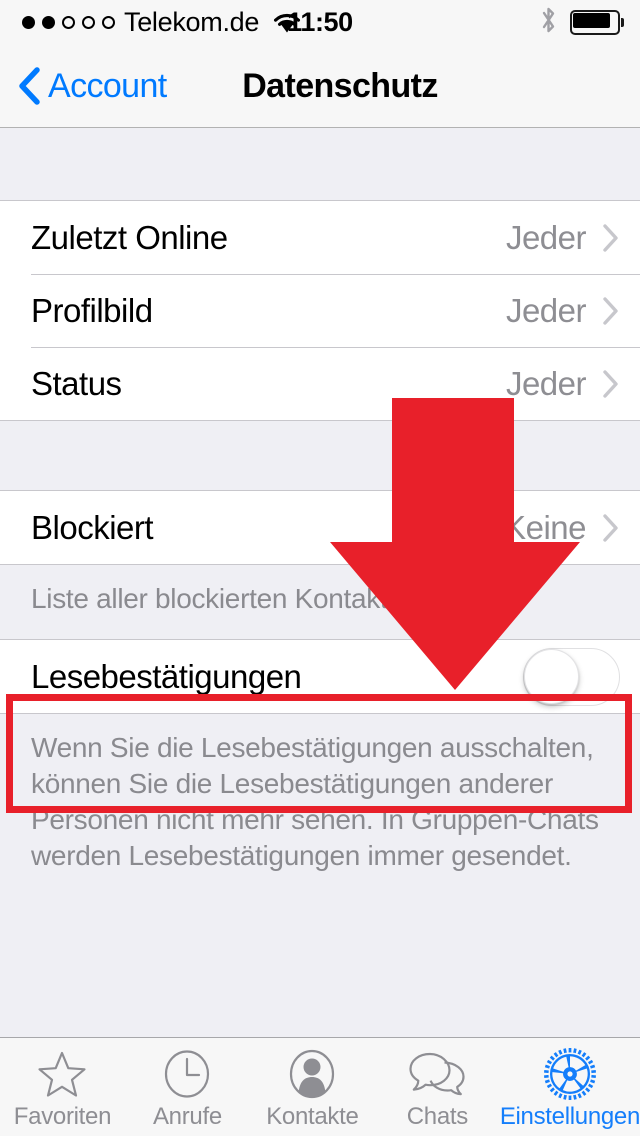  I want to click on tab-kontakte: Kontakte, so click(312, 1084).